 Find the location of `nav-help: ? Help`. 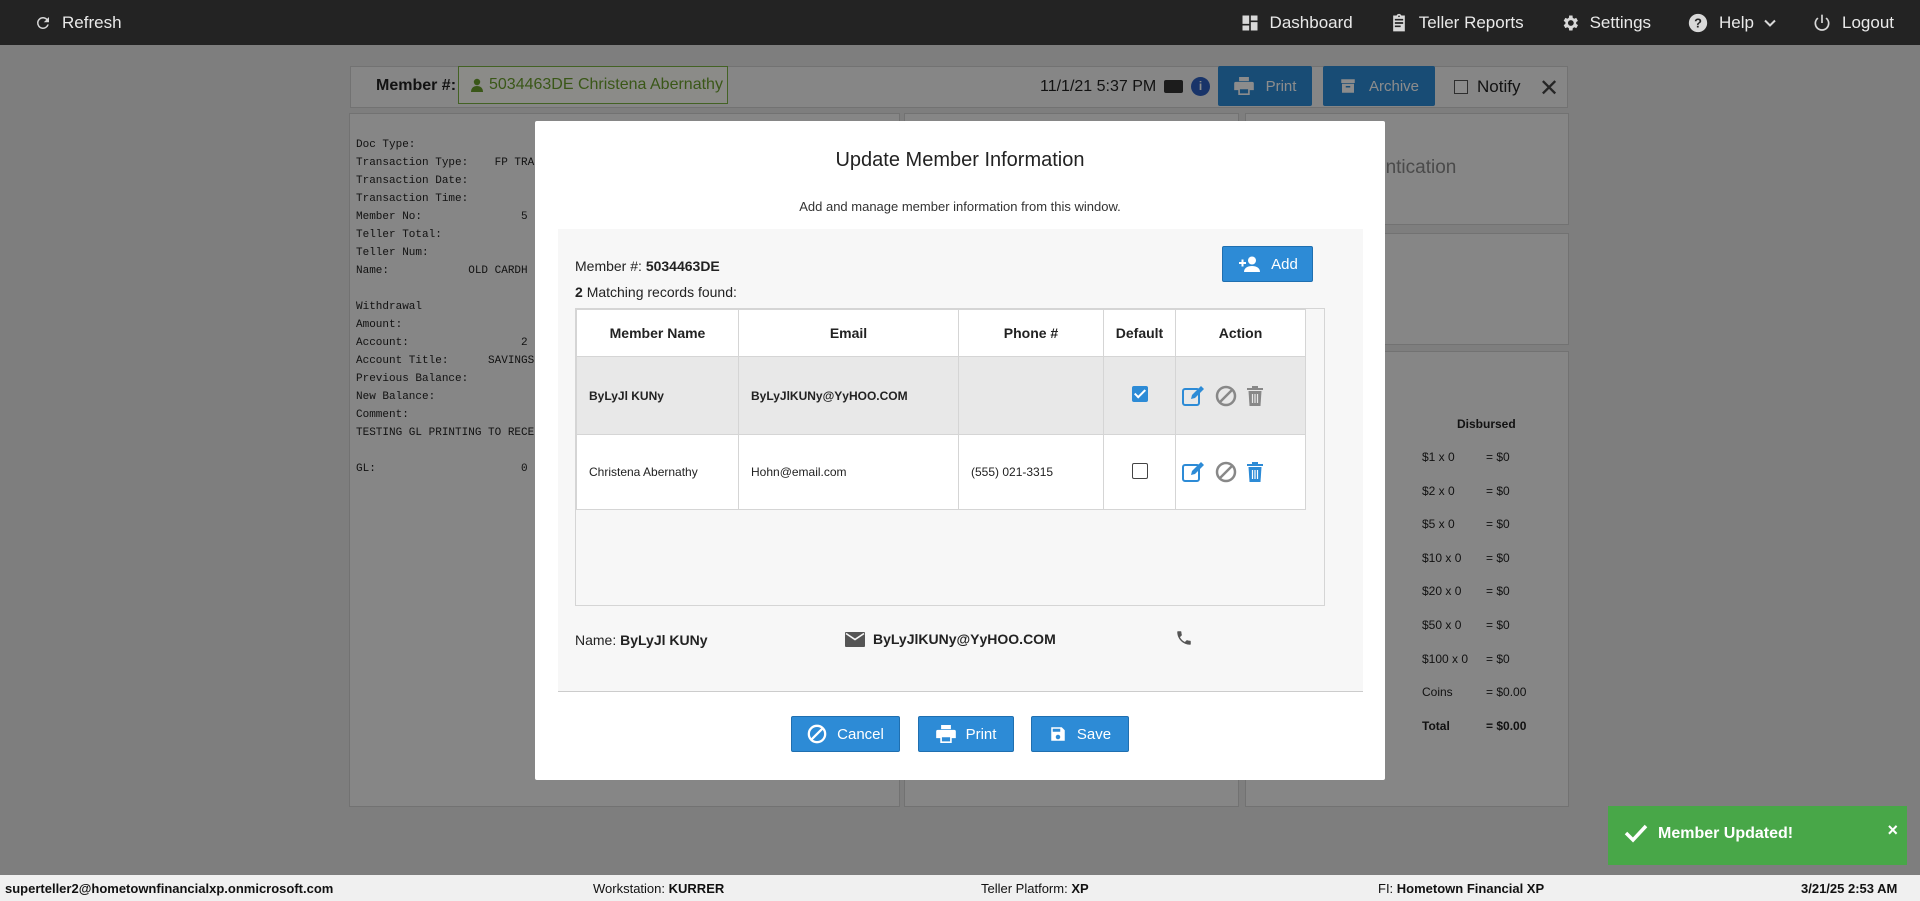

nav-help: ? Help is located at coordinates (1731, 23).